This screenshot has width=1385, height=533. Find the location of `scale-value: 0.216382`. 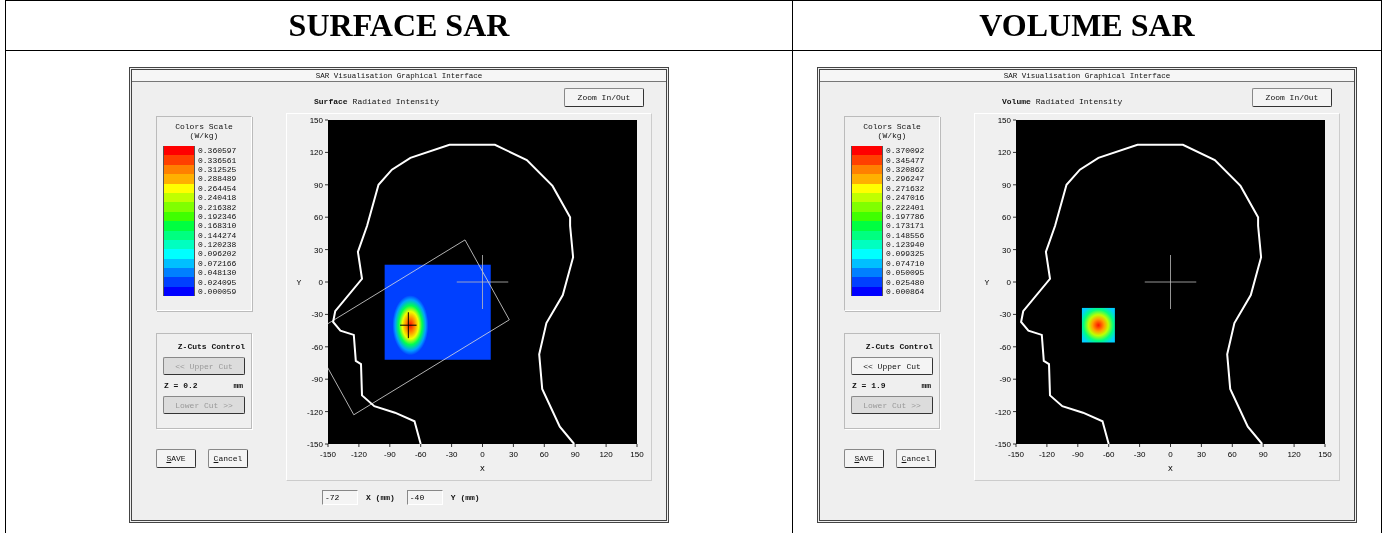

scale-value: 0.216382 is located at coordinates (217, 207).